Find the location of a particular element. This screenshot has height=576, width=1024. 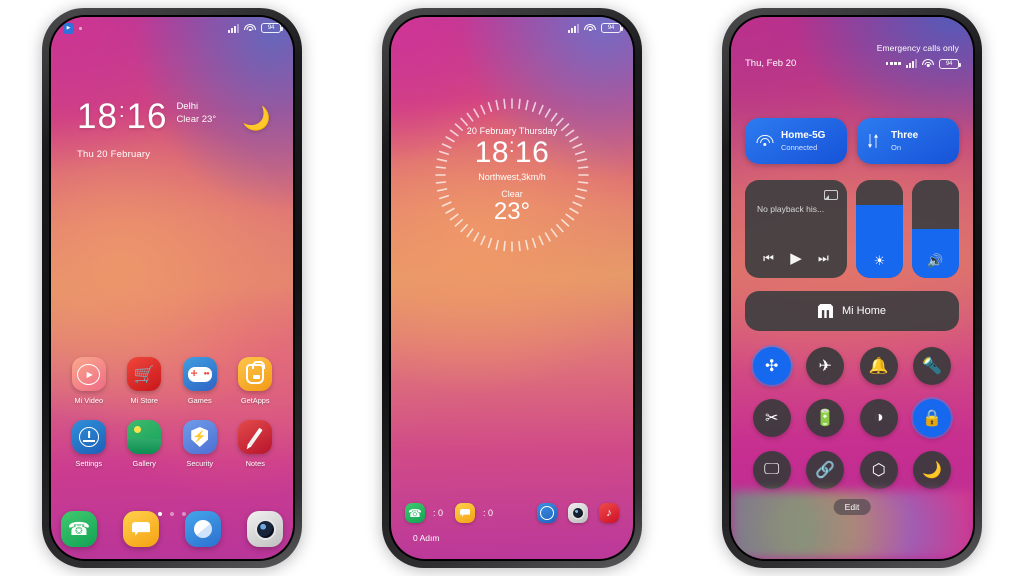

dock-bar-2: : 0 : 0 is located at coordinates (512, 513).